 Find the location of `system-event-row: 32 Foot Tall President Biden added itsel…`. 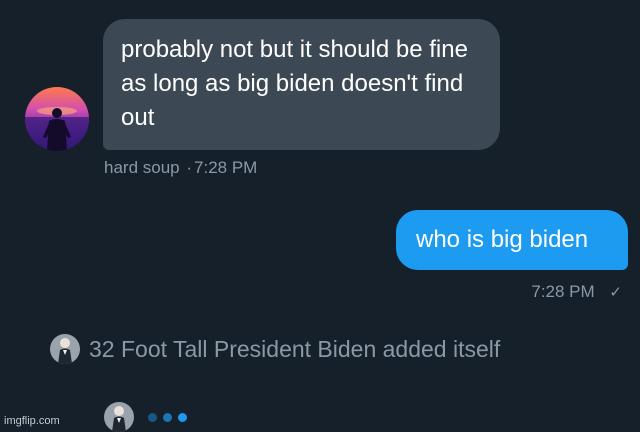

system-event-row: 32 Foot Tall President Biden added itsel… is located at coordinates (275, 349).